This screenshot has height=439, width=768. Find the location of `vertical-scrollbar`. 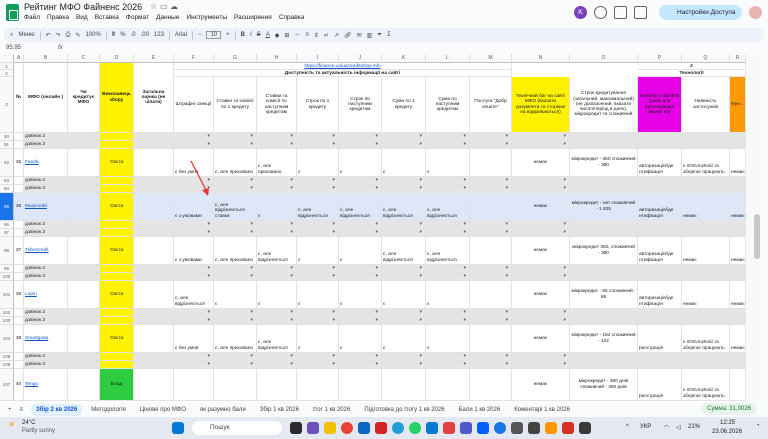

vertical-scrollbar is located at coordinates (757, 228).